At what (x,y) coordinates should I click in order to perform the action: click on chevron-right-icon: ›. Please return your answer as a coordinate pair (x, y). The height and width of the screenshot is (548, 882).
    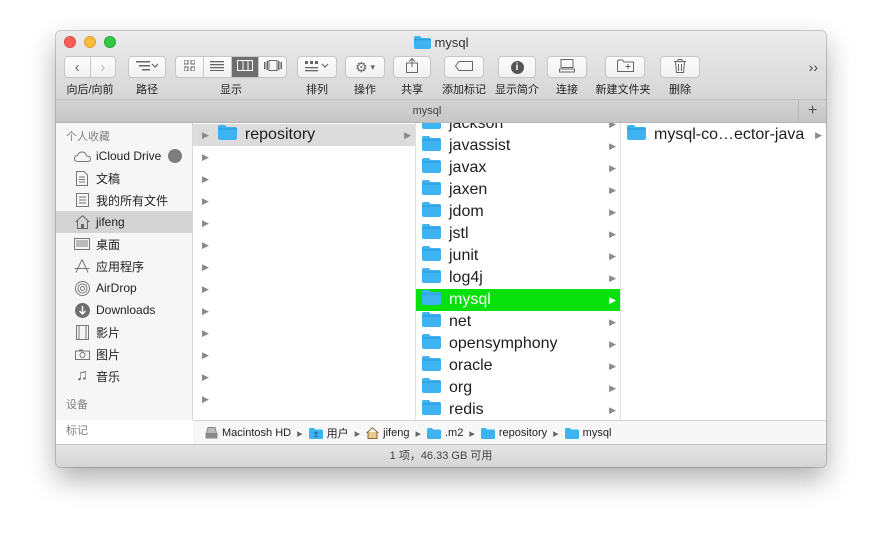
    Looking at the image, I should click on (103, 67).